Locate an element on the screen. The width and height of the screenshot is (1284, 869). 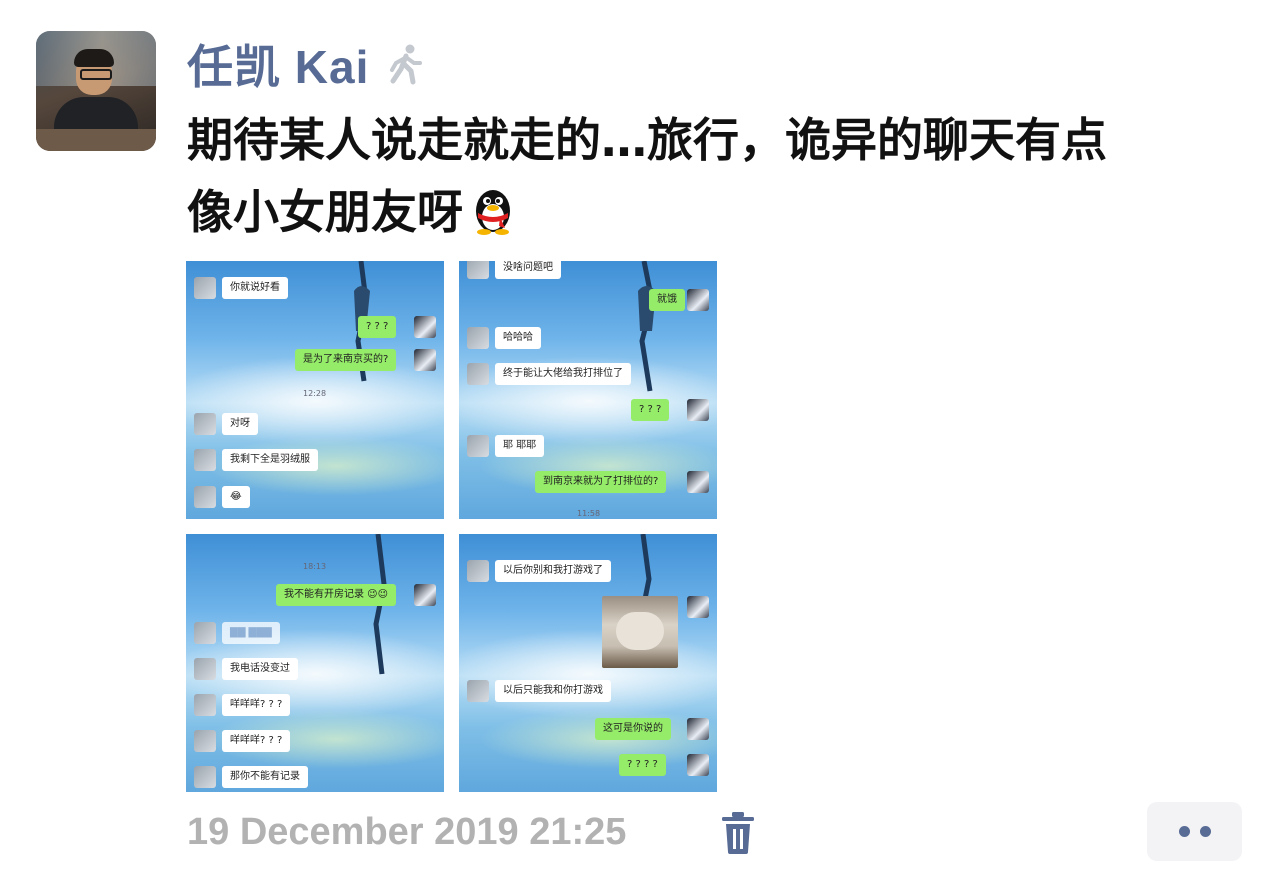
chat-message: ? ? ? ? is located at coordinates (642, 765).